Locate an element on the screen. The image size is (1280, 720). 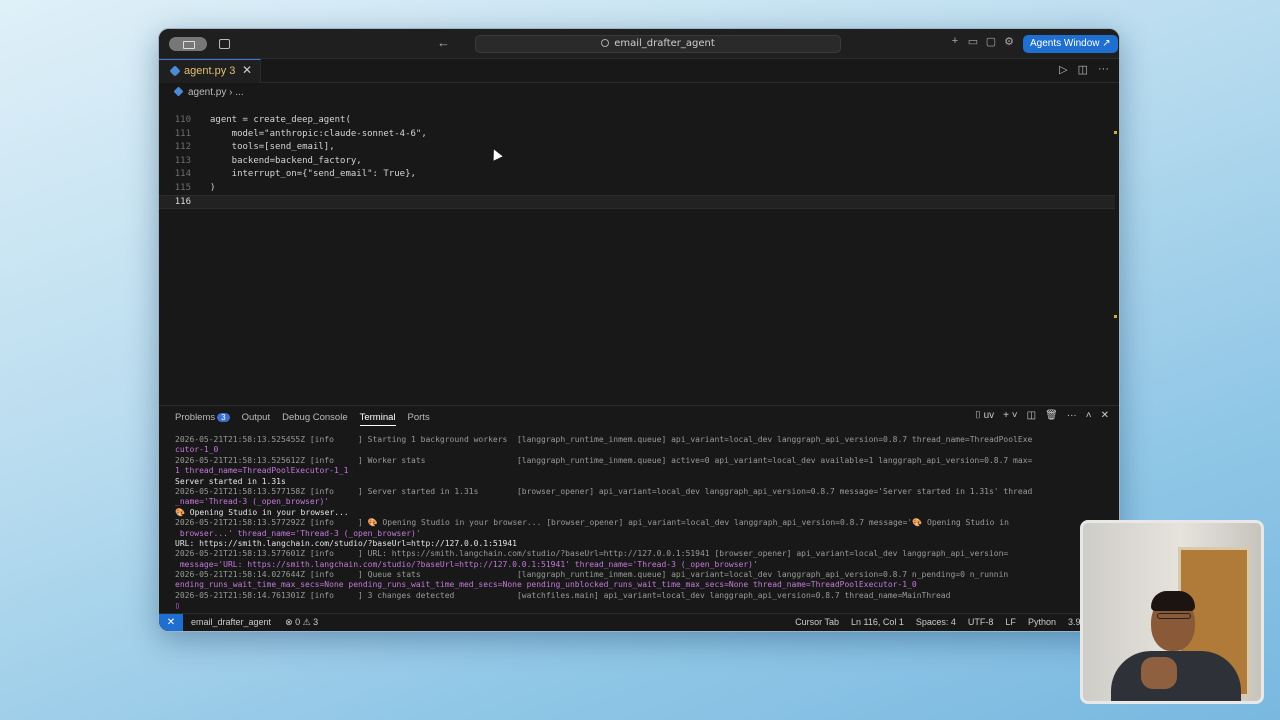
agents-window-button: Agents Window ↗ is located at coordinates (1070, 44).